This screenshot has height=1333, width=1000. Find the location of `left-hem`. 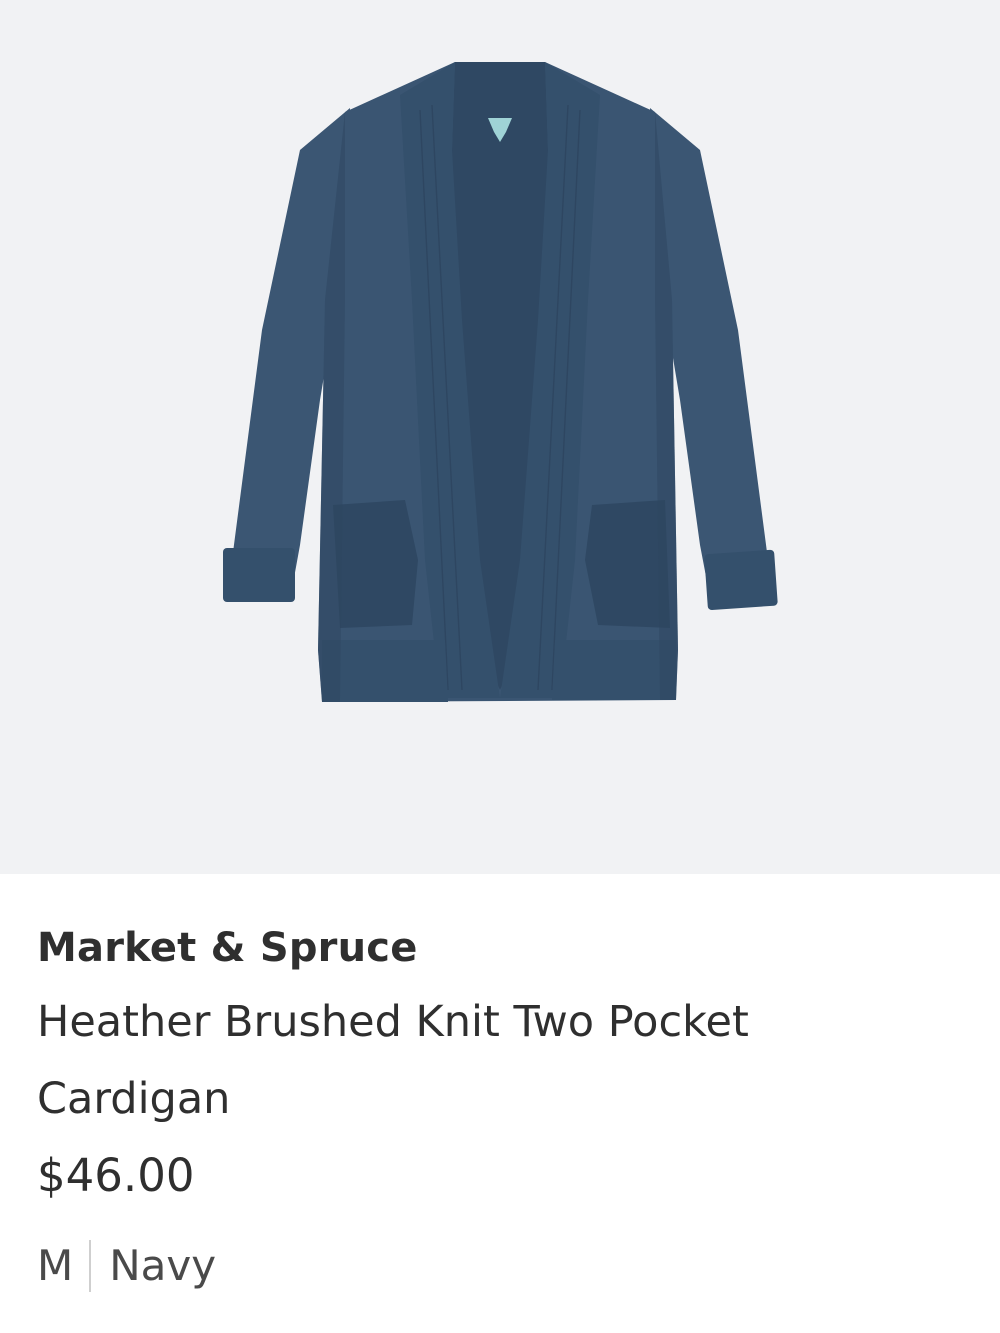

left-hem is located at coordinates (385, 671).